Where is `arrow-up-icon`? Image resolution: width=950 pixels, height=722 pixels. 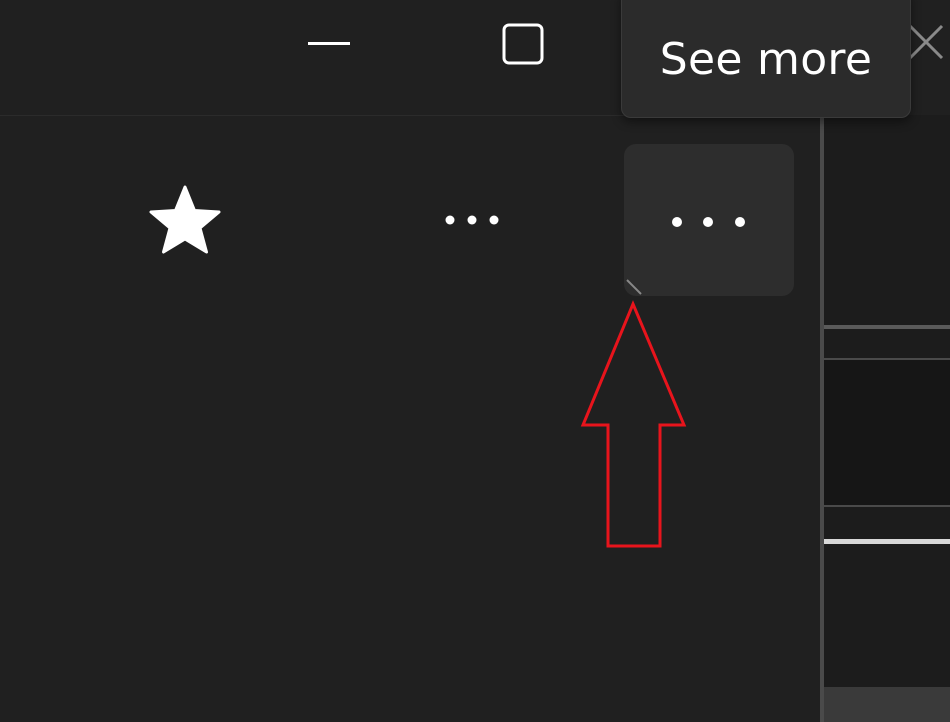
arrow-up-icon is located at coordinates (633, 424).